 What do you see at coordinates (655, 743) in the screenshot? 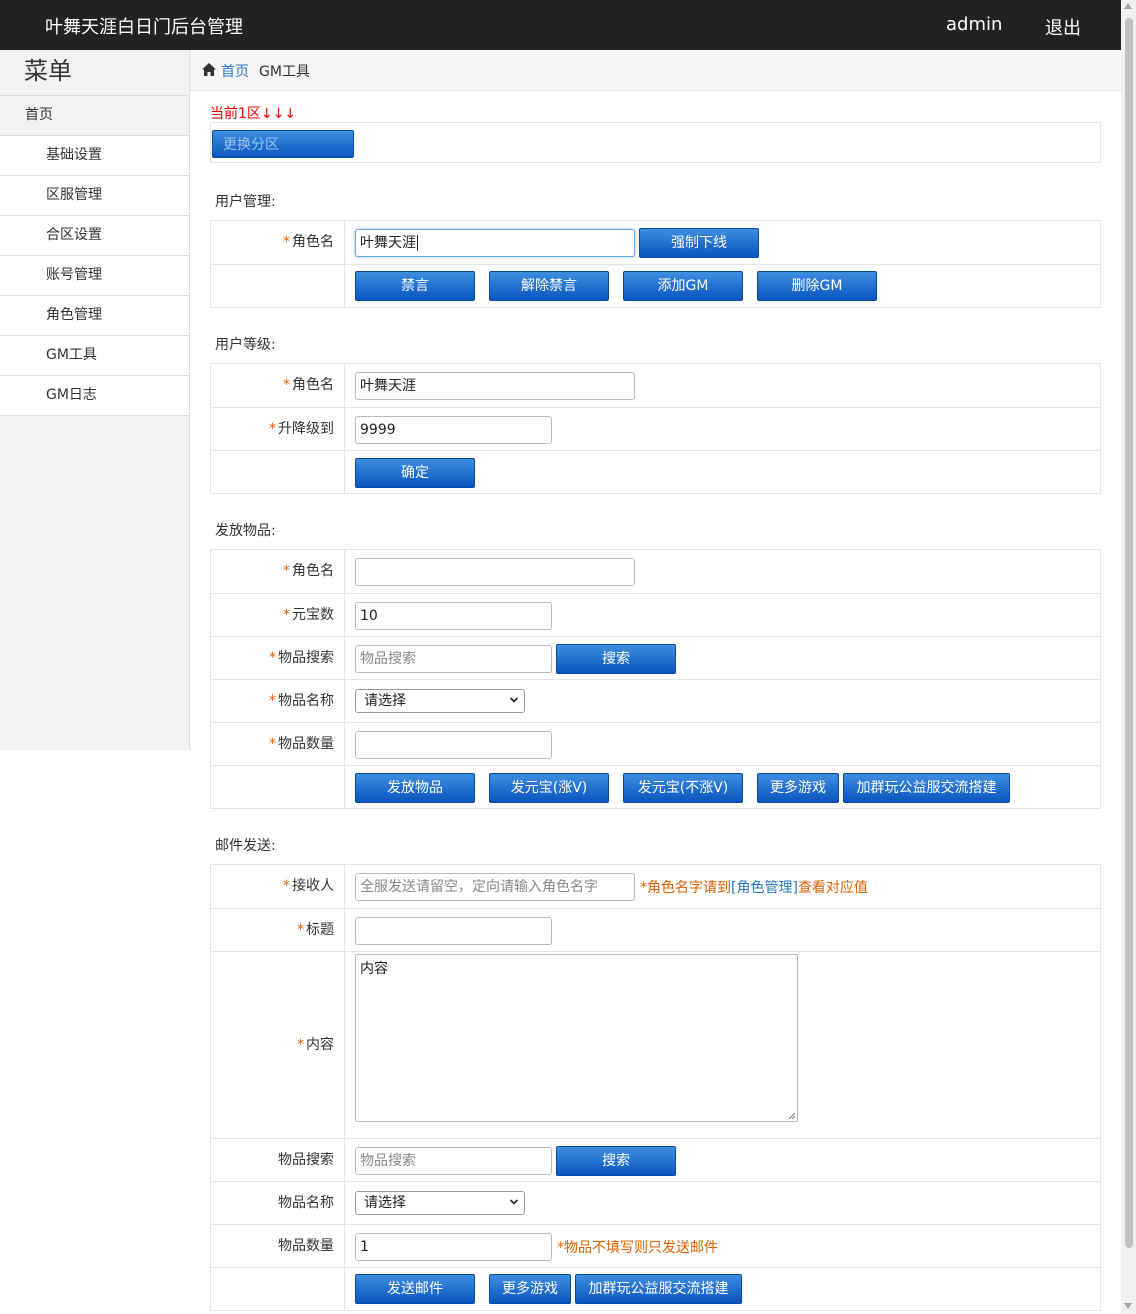
I see `form-row: * 物品数量` at bounding box center [655, 743].